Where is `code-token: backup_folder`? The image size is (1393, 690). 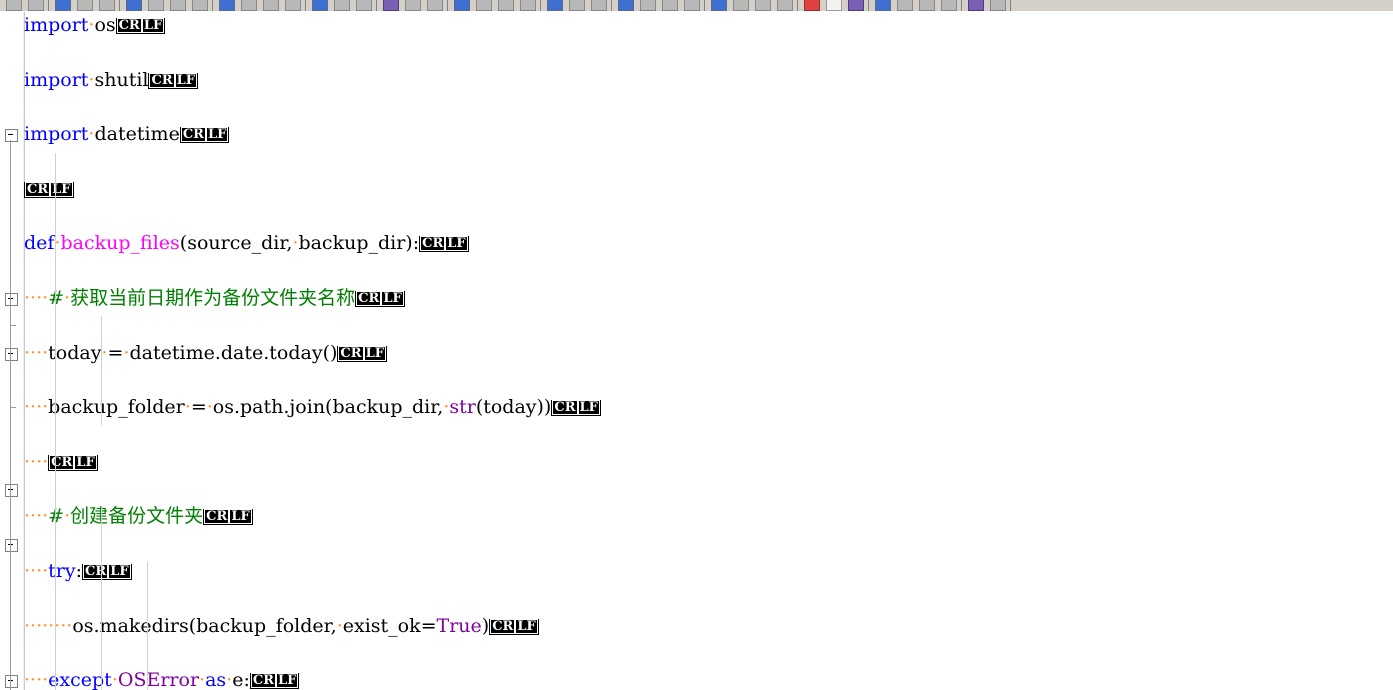 code-token: backup_folder is located at coordinates (116, 407).